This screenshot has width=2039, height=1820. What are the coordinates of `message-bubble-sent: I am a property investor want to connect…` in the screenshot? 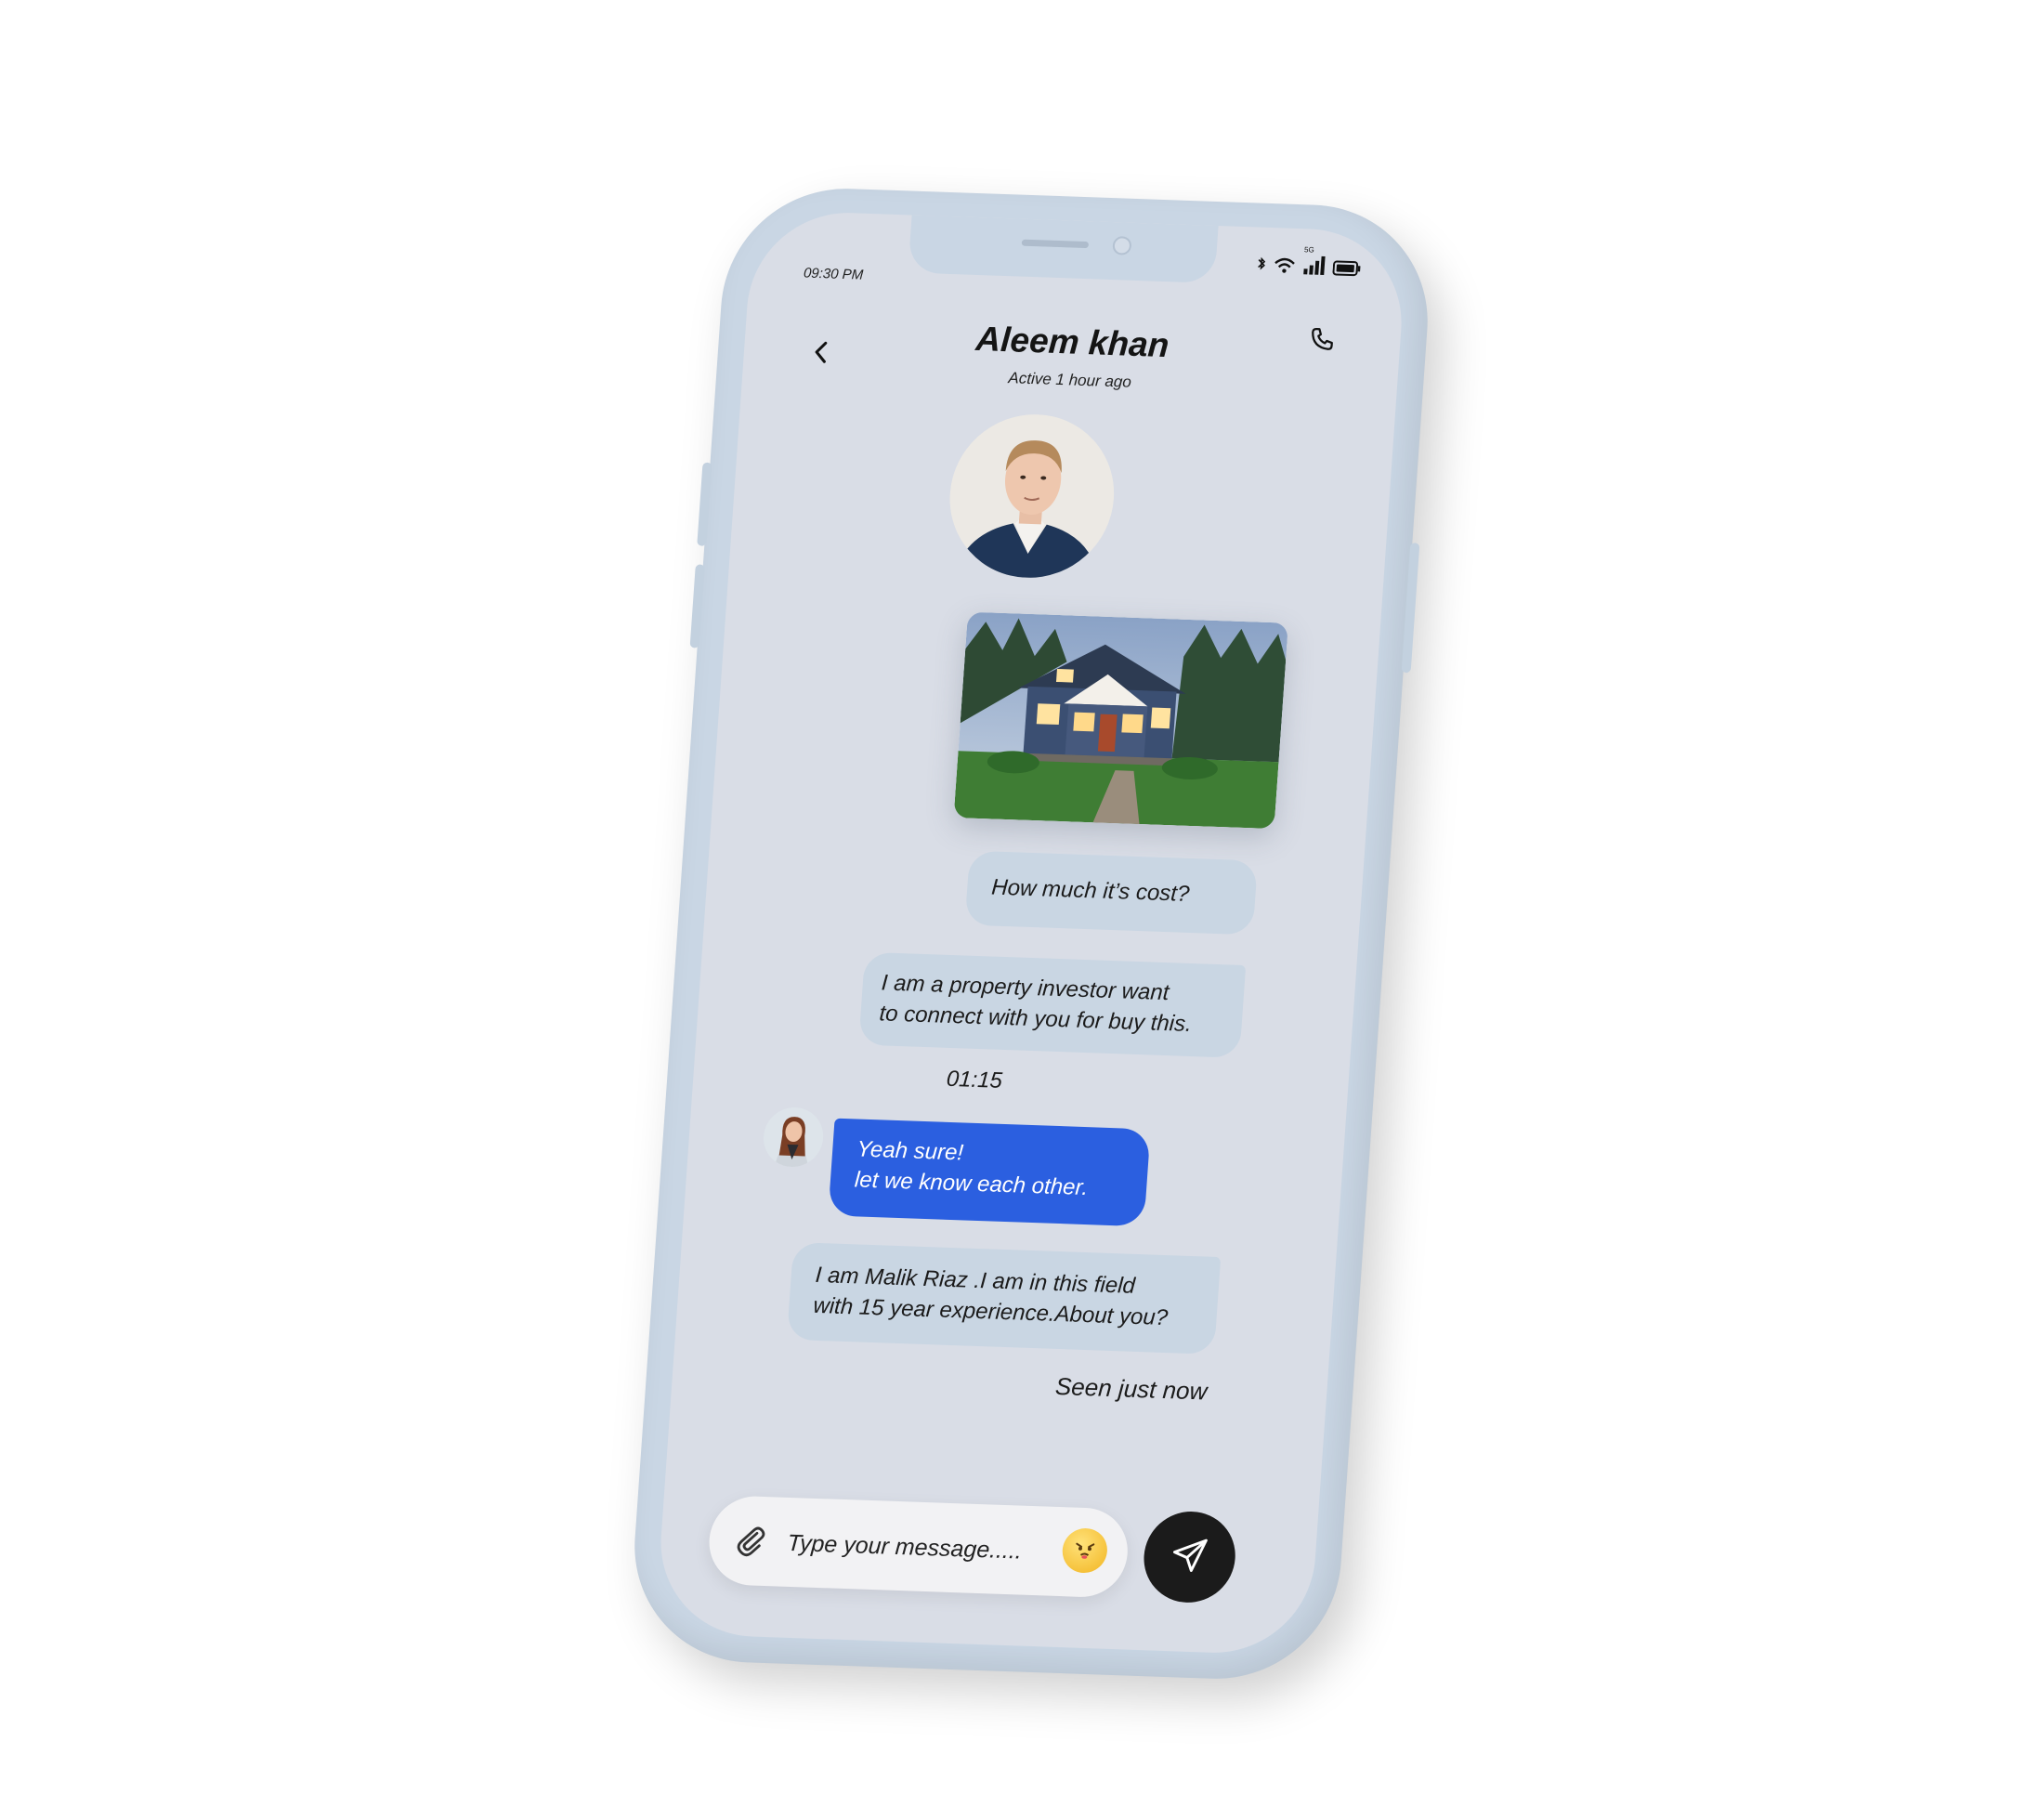 It's located at (1052, 1004).